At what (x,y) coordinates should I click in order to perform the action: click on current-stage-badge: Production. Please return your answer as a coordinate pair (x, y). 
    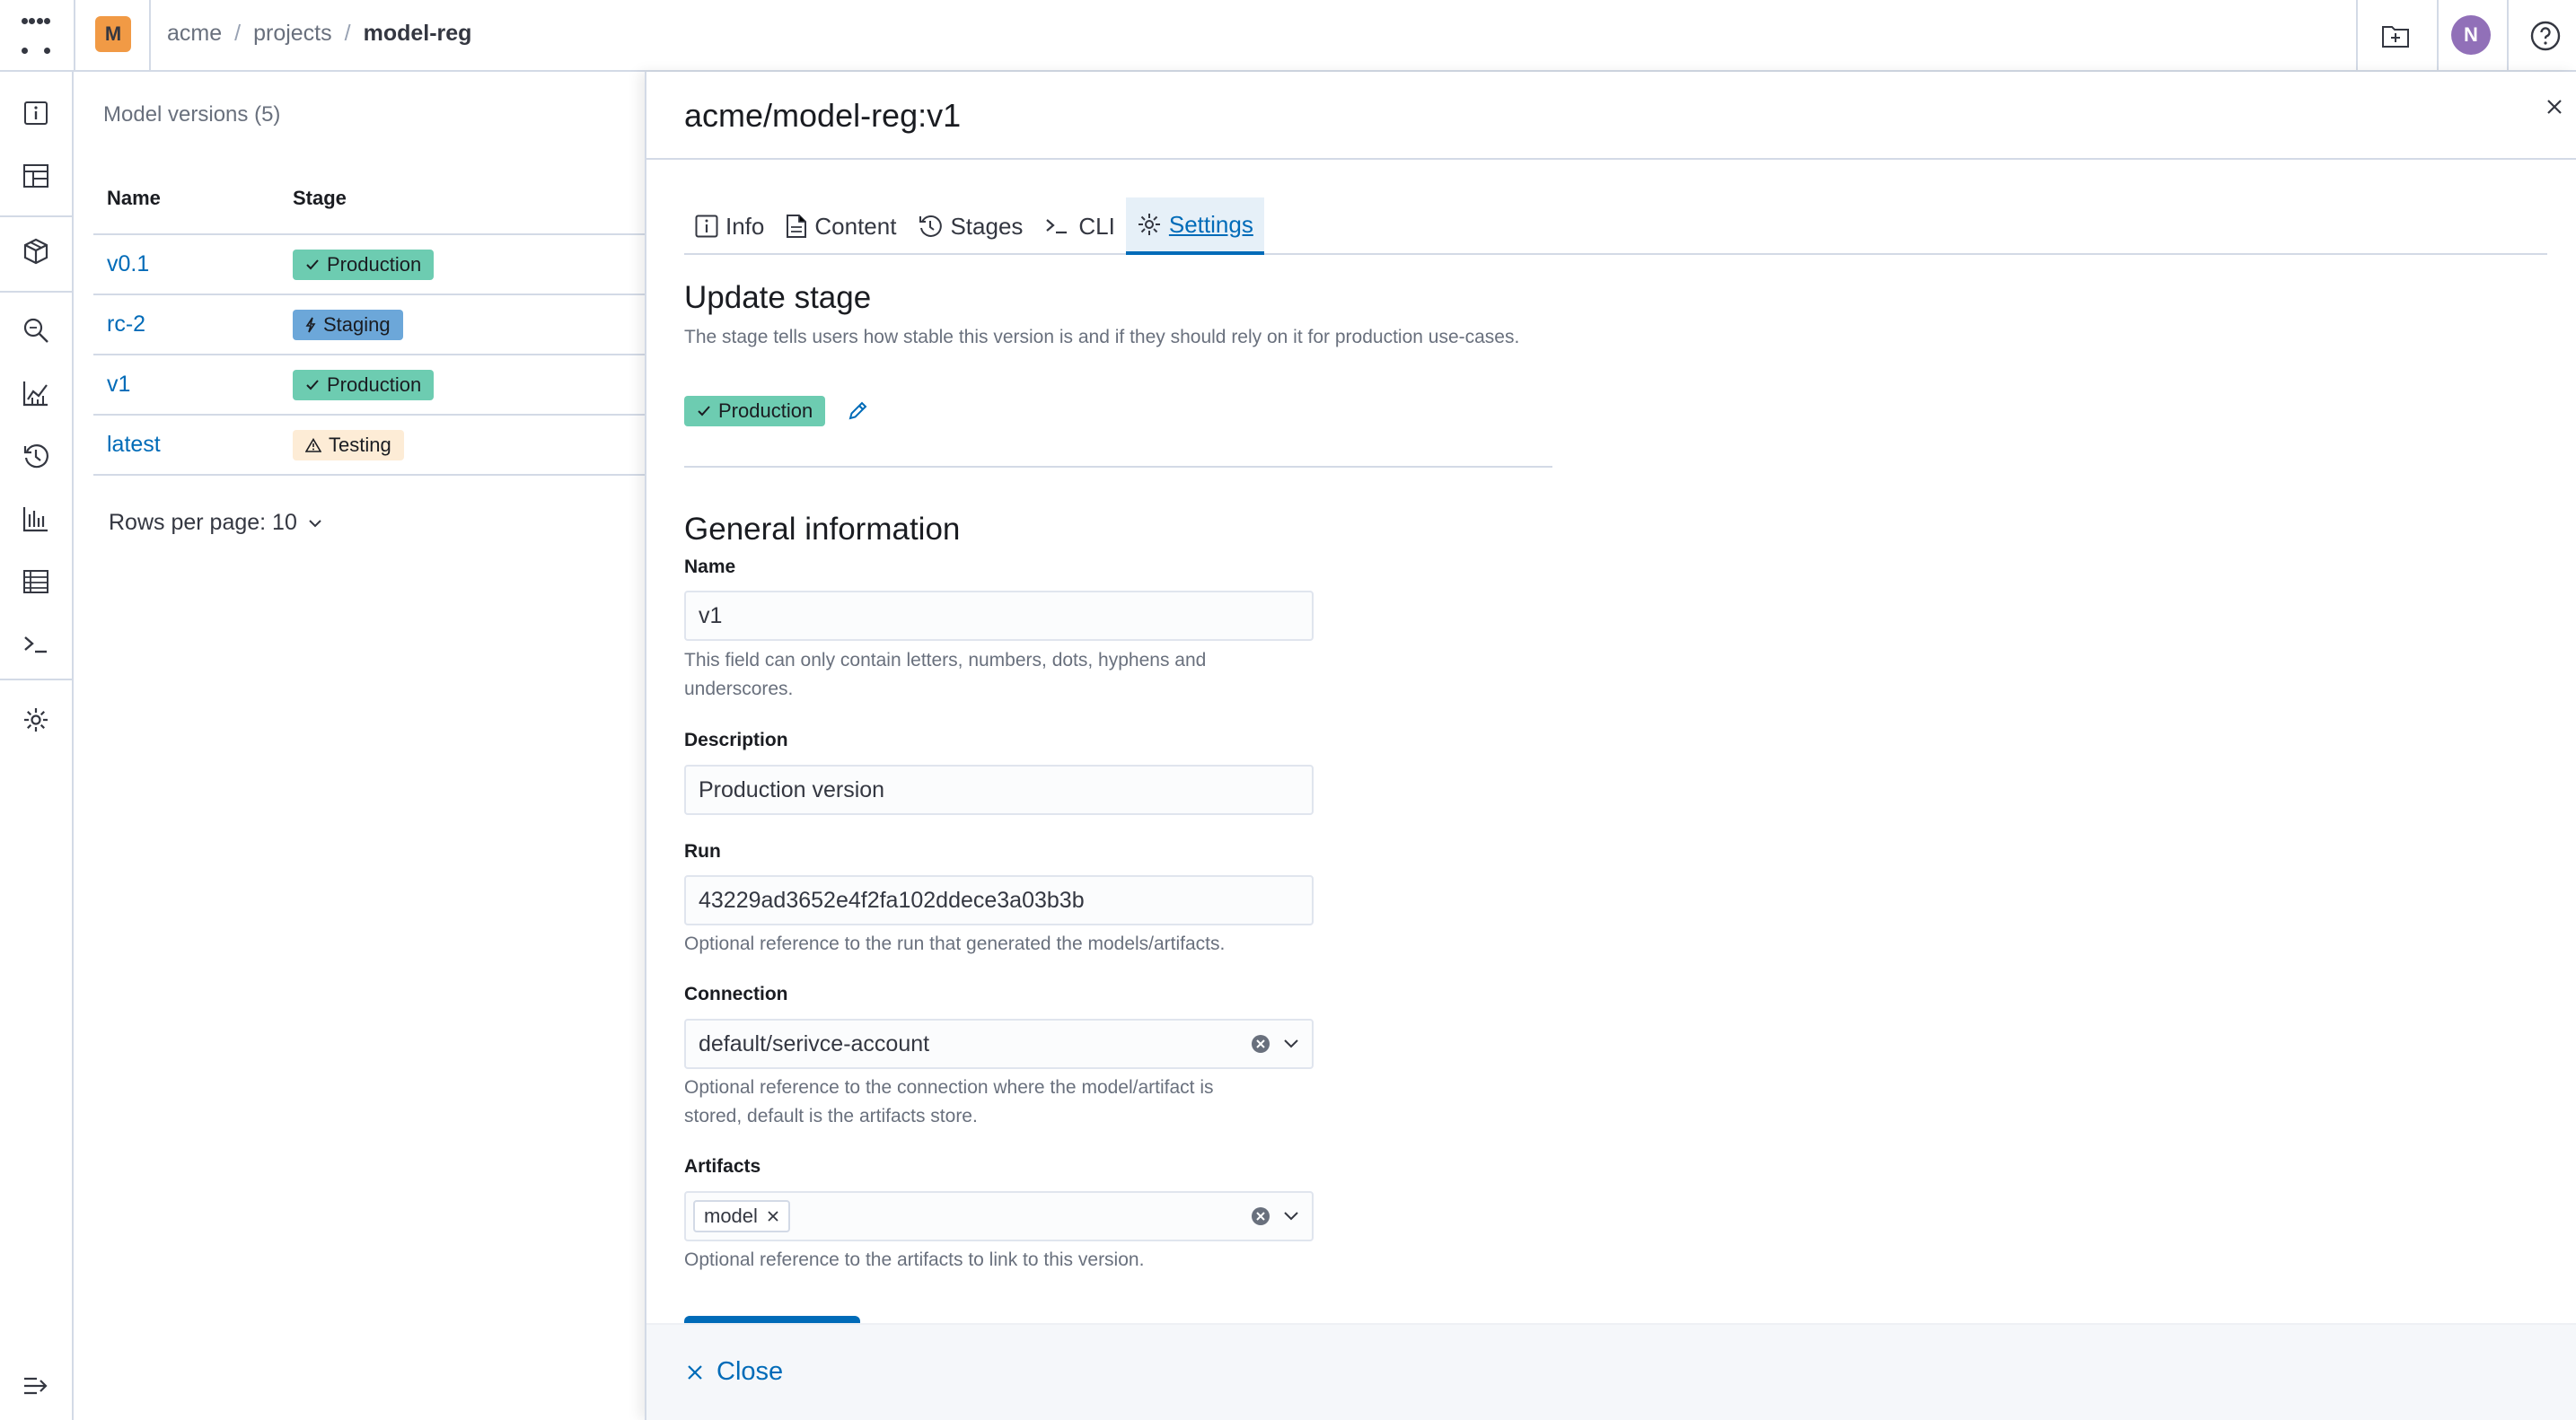
    Looking at the image, I should click on (755, 411).